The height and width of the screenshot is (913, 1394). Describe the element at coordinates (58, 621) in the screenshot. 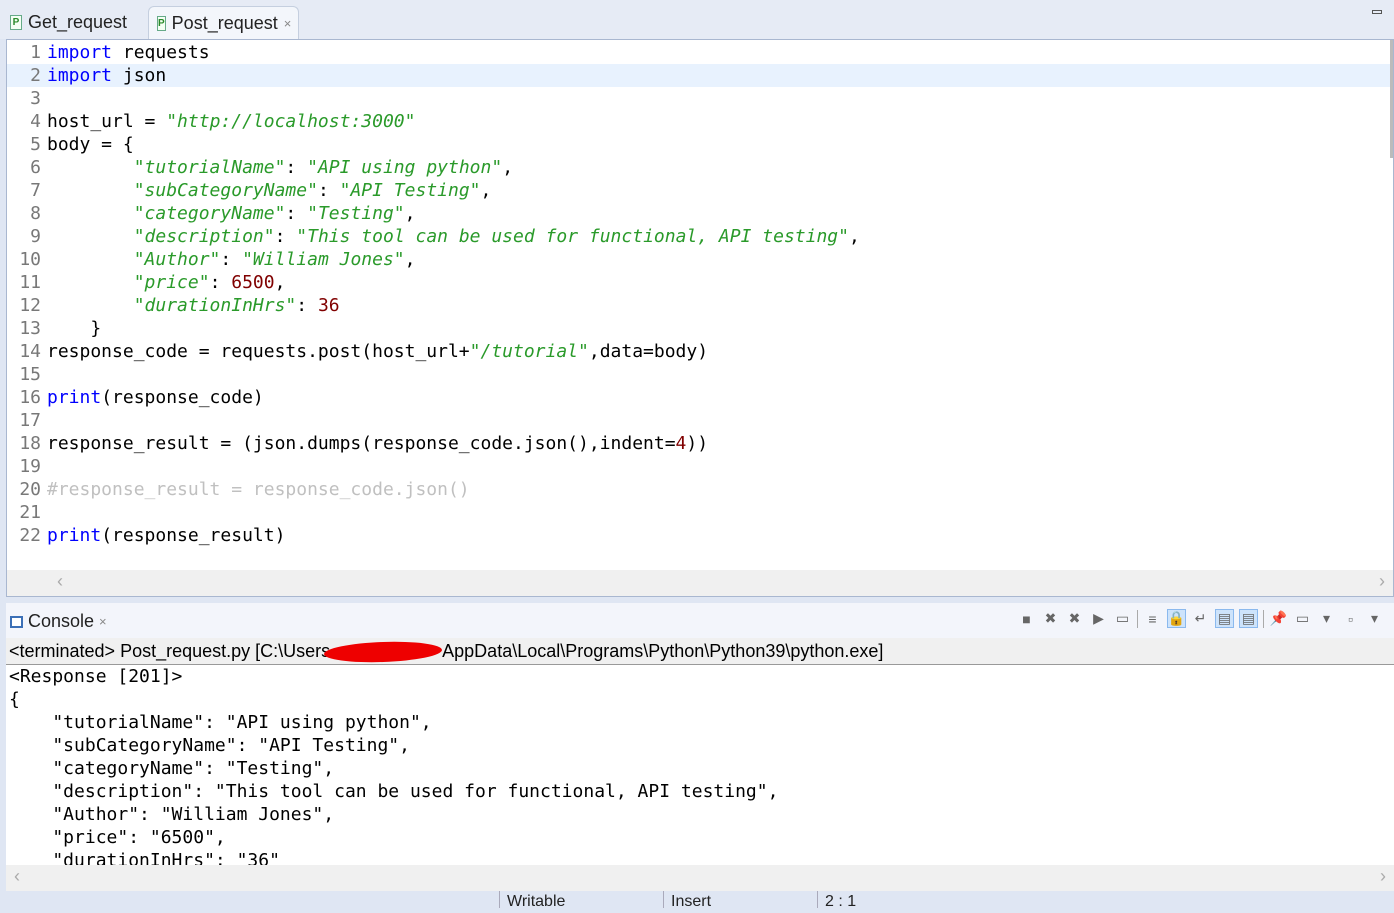

I see `tab-console: Console ×` at that location.